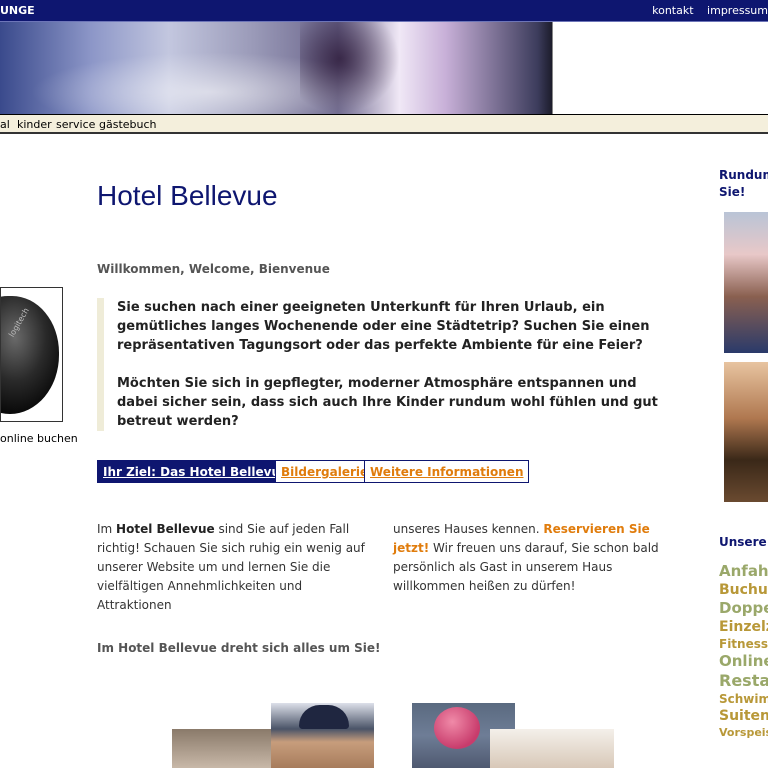  What do you see at coordinates (743, 542) in the screenshot?
I see `right-subtitle: Unsere` at bounding box center [743, 542].